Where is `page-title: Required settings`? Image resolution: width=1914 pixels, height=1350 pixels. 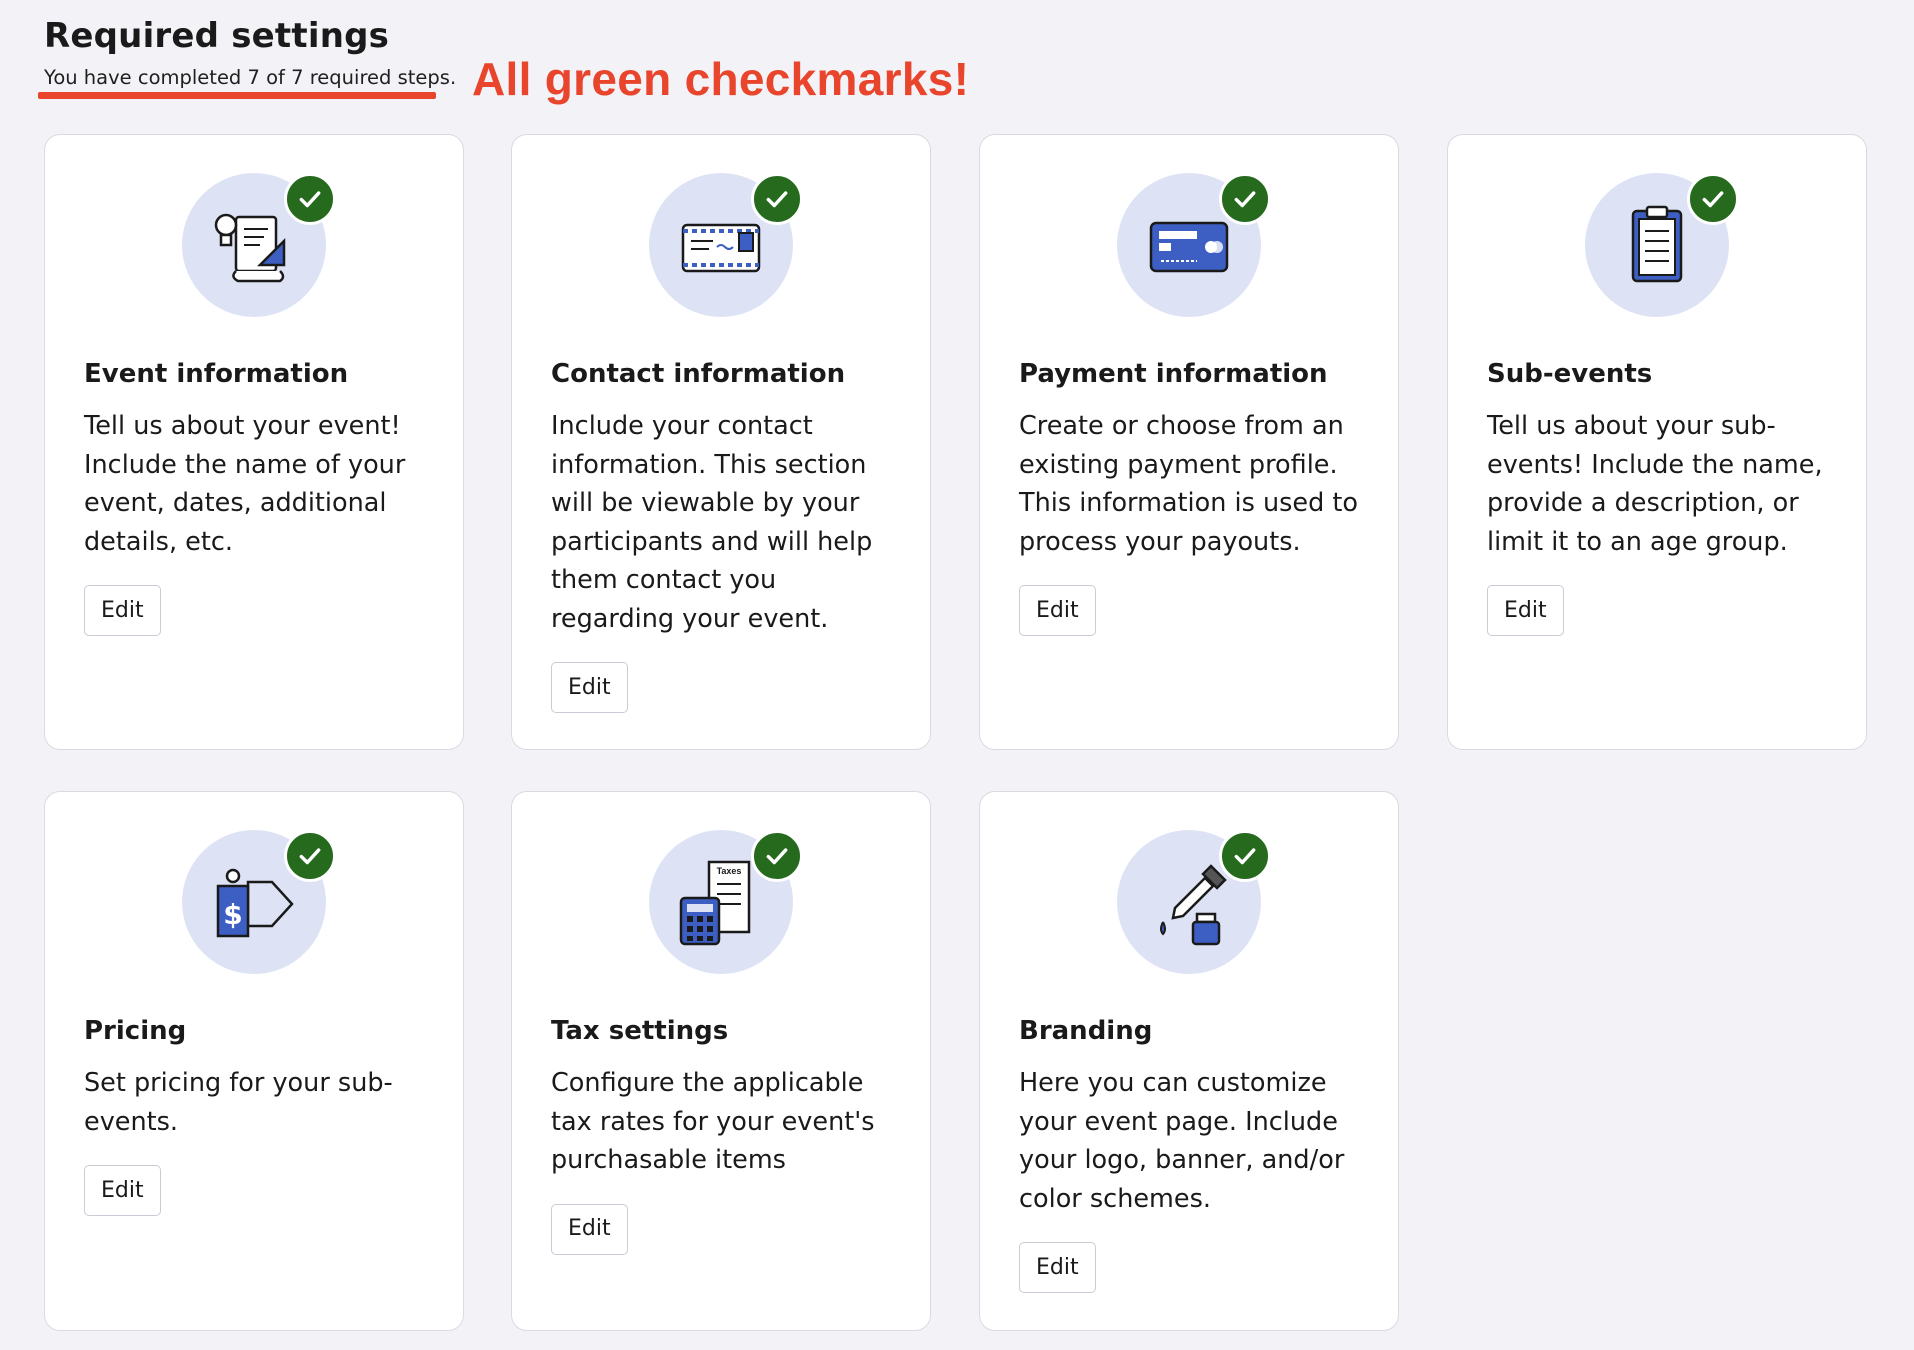 page-title: Required settings is located at coordinates (217, 36).